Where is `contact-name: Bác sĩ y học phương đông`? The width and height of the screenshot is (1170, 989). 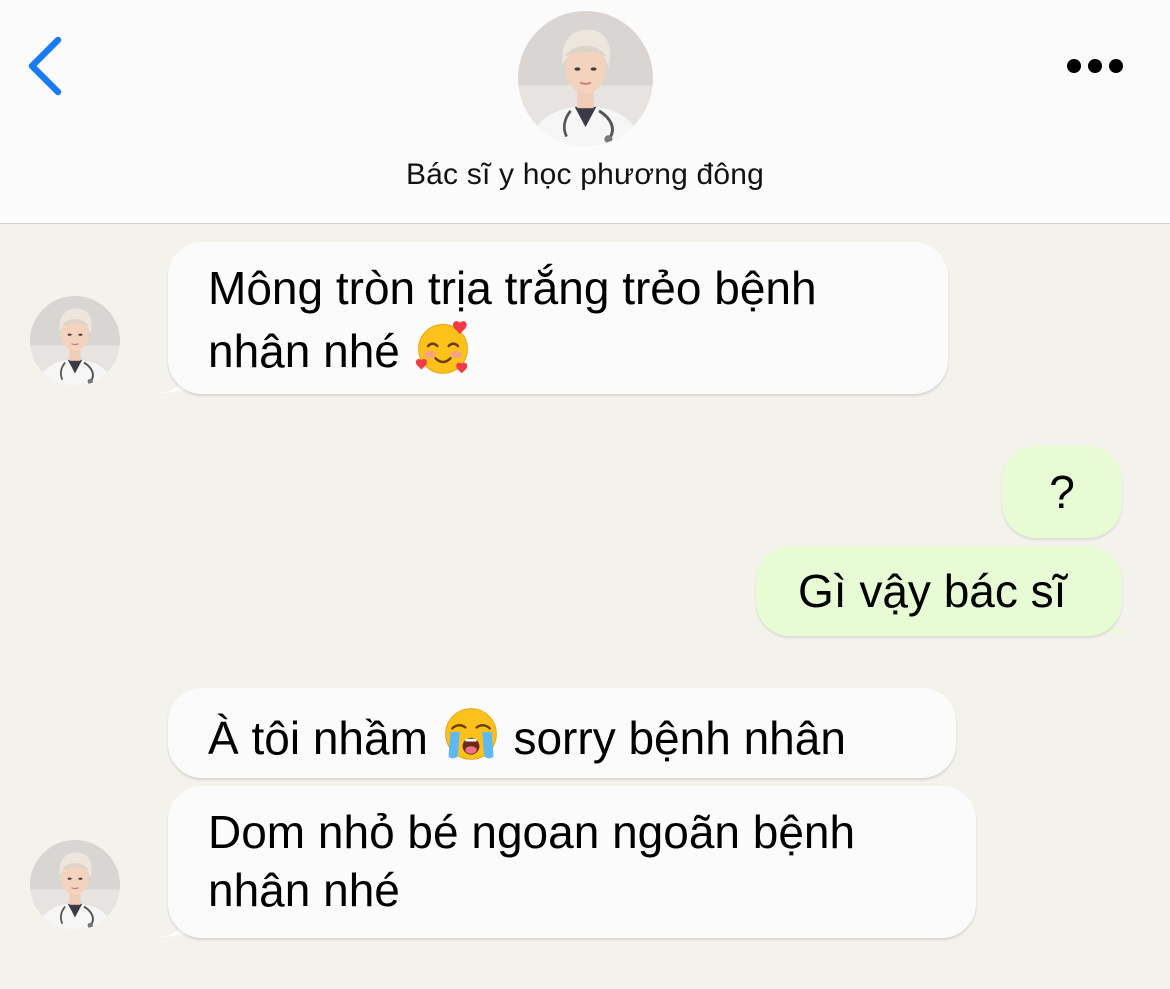 contact-name: Bác sĩ y học phương đông is located at coordinates (585, 175).